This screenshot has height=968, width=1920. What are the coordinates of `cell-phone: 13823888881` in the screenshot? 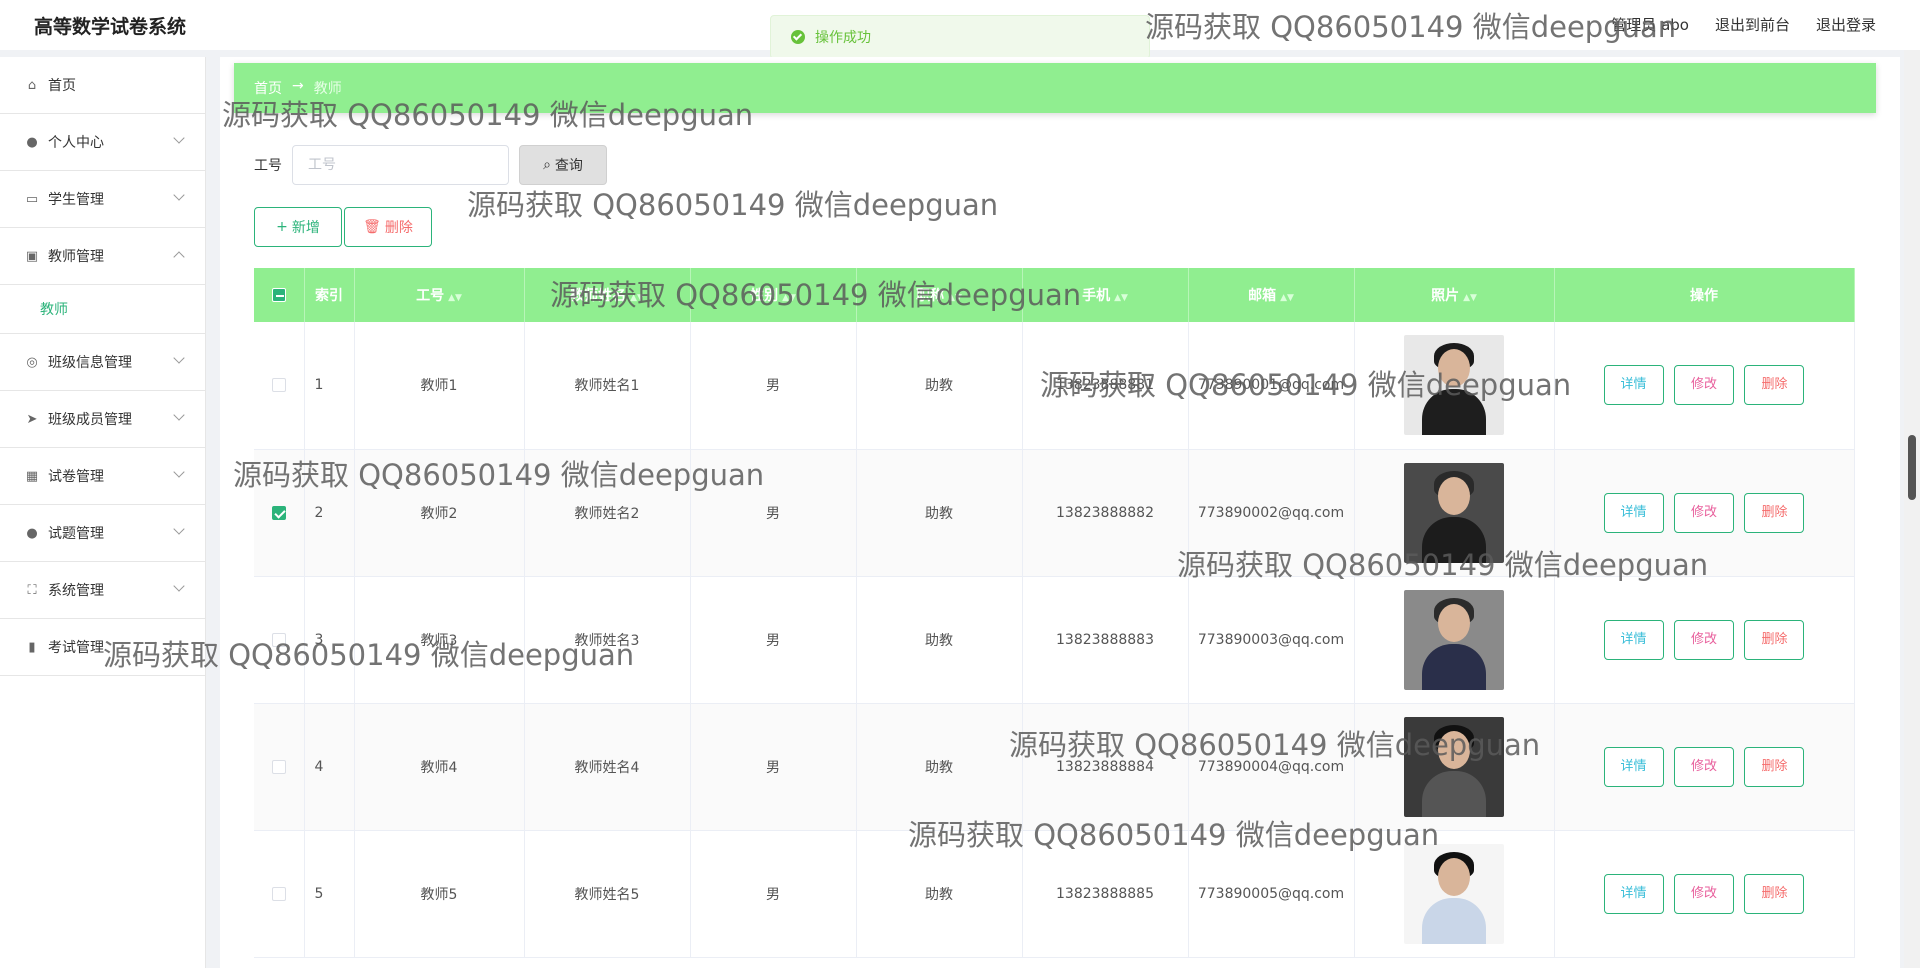 It's located at (1105, 386).